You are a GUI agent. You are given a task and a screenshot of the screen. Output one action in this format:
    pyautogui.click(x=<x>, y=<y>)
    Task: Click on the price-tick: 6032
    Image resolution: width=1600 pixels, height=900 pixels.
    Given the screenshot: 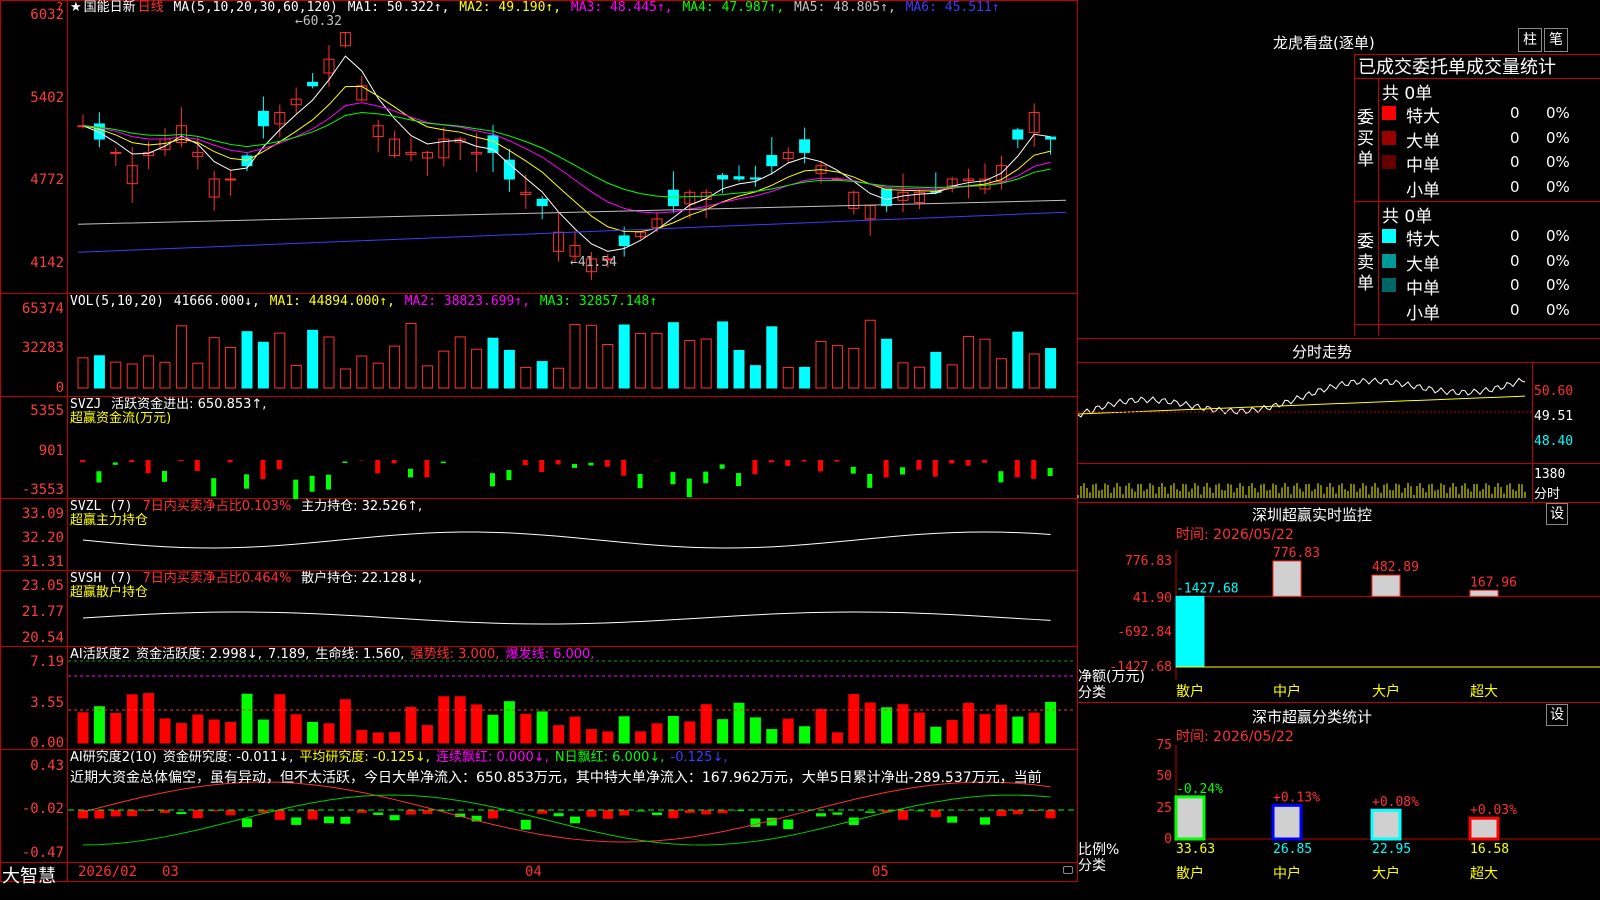 What is the action you would take?
    pyautogui.click(x=47, y=15)
    